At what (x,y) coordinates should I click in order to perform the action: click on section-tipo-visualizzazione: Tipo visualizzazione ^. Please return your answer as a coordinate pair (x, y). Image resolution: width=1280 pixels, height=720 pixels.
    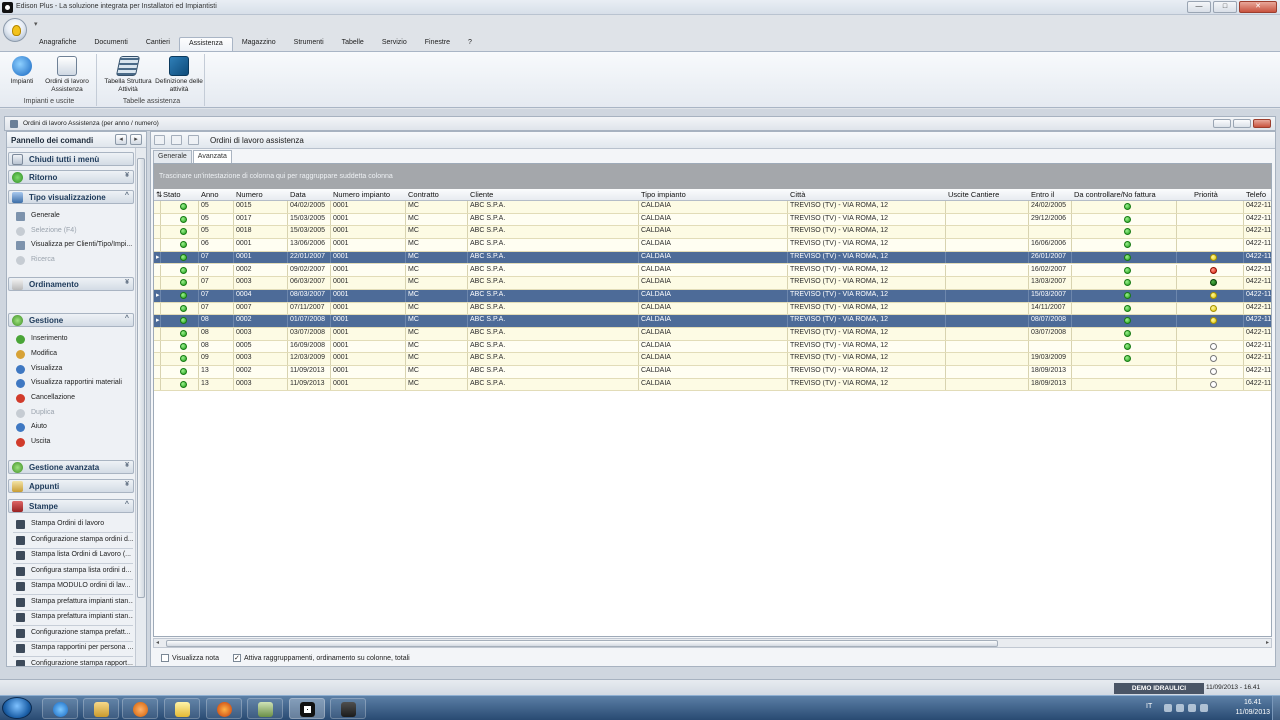
    Looking at the image, I should click on (71, 197).